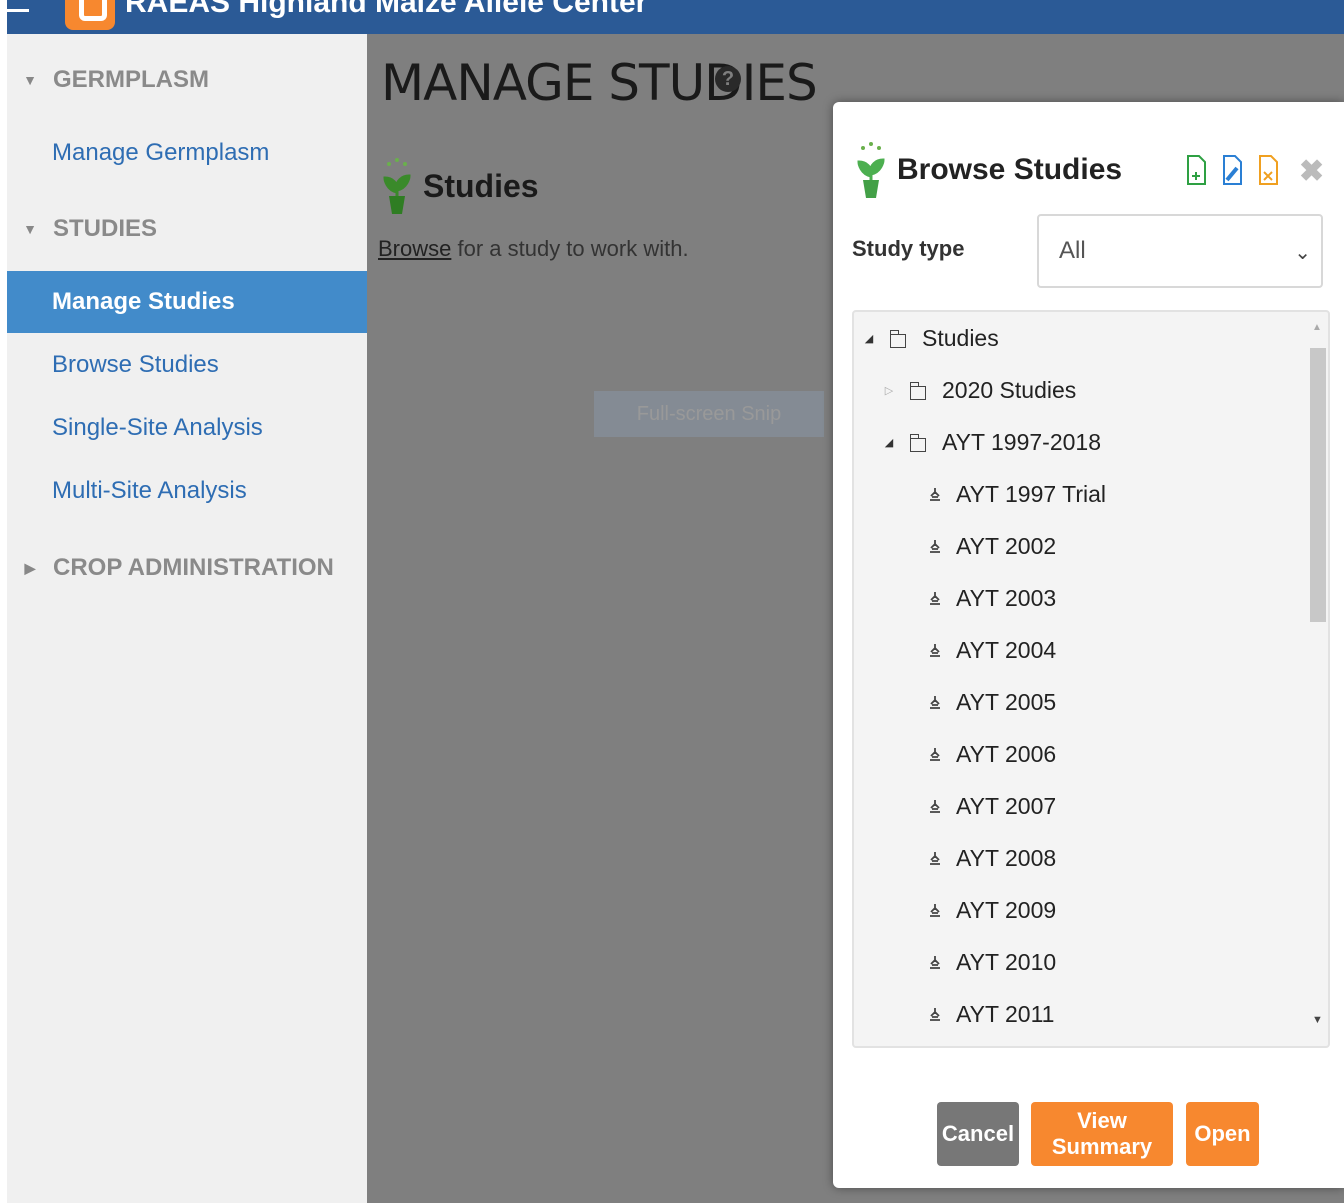 The height and width of the screenshot is (1203, 1344). Describe the element at coordinates (675, 17) in the screenshot. I see `top-navbar: RAEAS Highland Maize Allele Center` at that location.